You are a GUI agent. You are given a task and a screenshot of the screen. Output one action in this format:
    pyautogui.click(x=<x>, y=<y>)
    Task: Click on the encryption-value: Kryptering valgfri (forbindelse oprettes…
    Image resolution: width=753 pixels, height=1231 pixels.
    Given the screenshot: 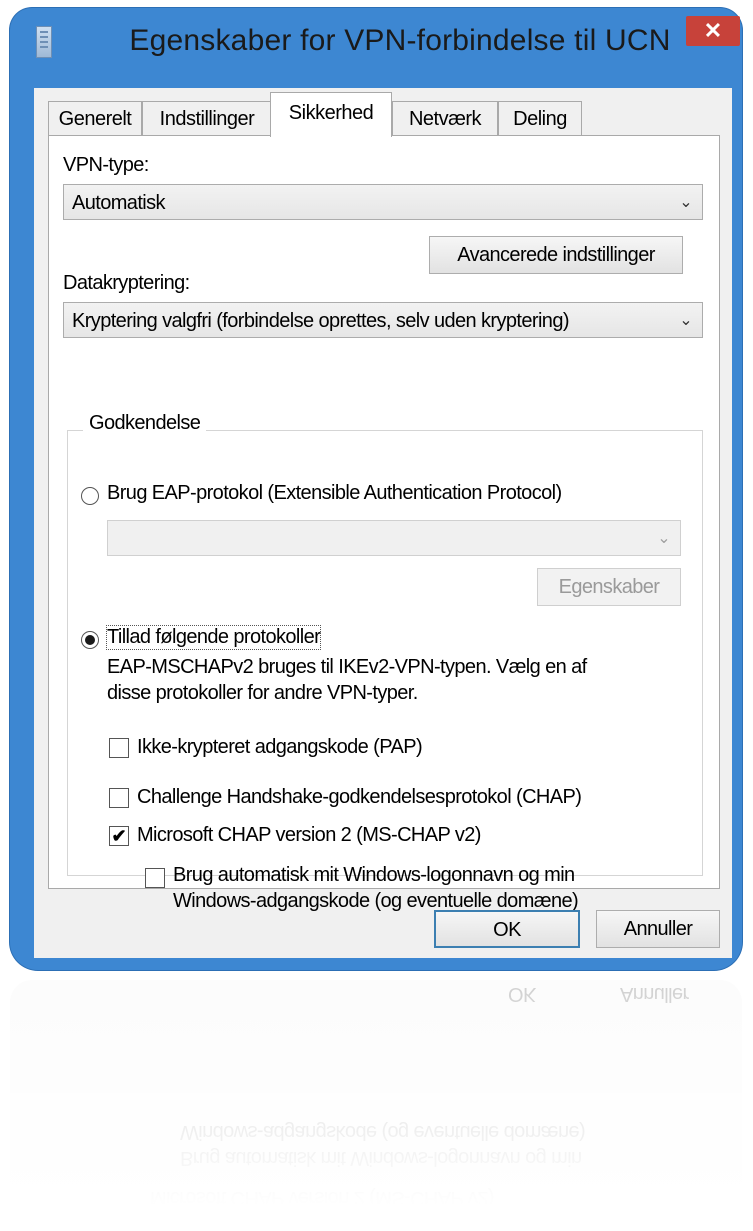 What is the action you would take?
    pyautogui.click(x=321, y=321)
    